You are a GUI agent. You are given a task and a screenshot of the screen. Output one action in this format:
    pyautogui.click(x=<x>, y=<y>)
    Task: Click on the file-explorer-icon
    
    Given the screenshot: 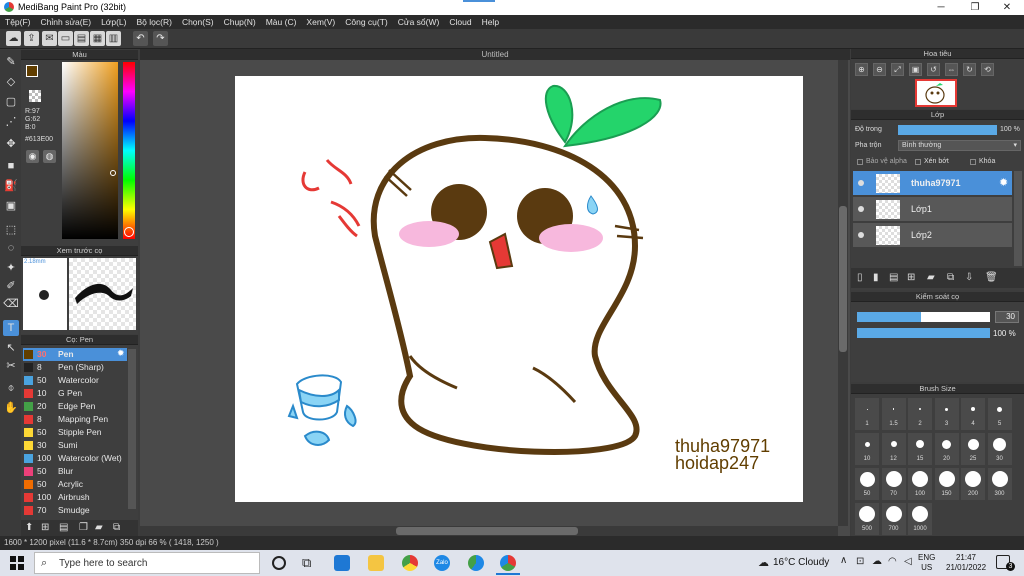 What is the action you would take?
    pyautogui.click(x=376, y=563)
    